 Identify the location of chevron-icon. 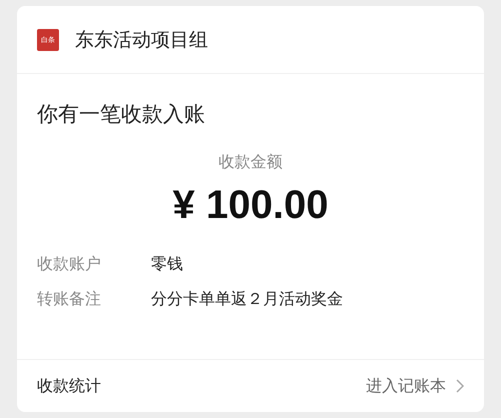
(460, 386).